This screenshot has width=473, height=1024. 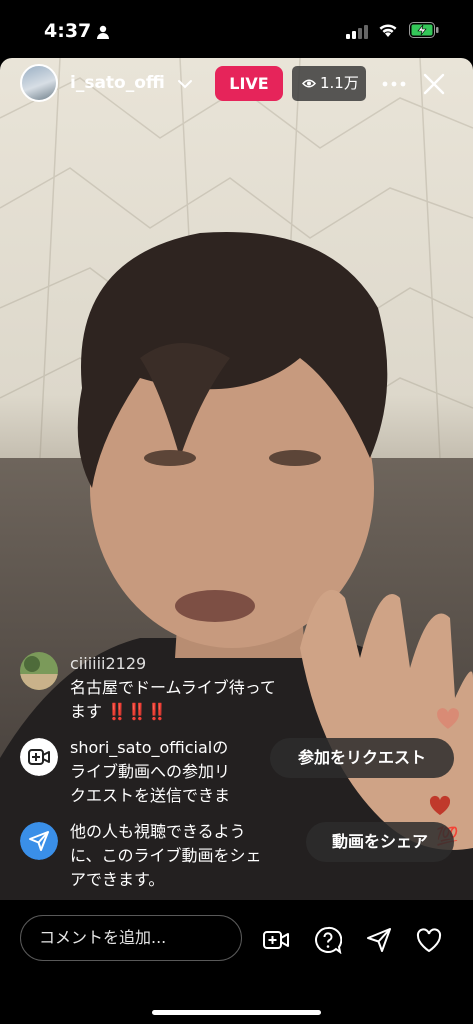 I want to click on question-icon, so click(x=328, y=940).